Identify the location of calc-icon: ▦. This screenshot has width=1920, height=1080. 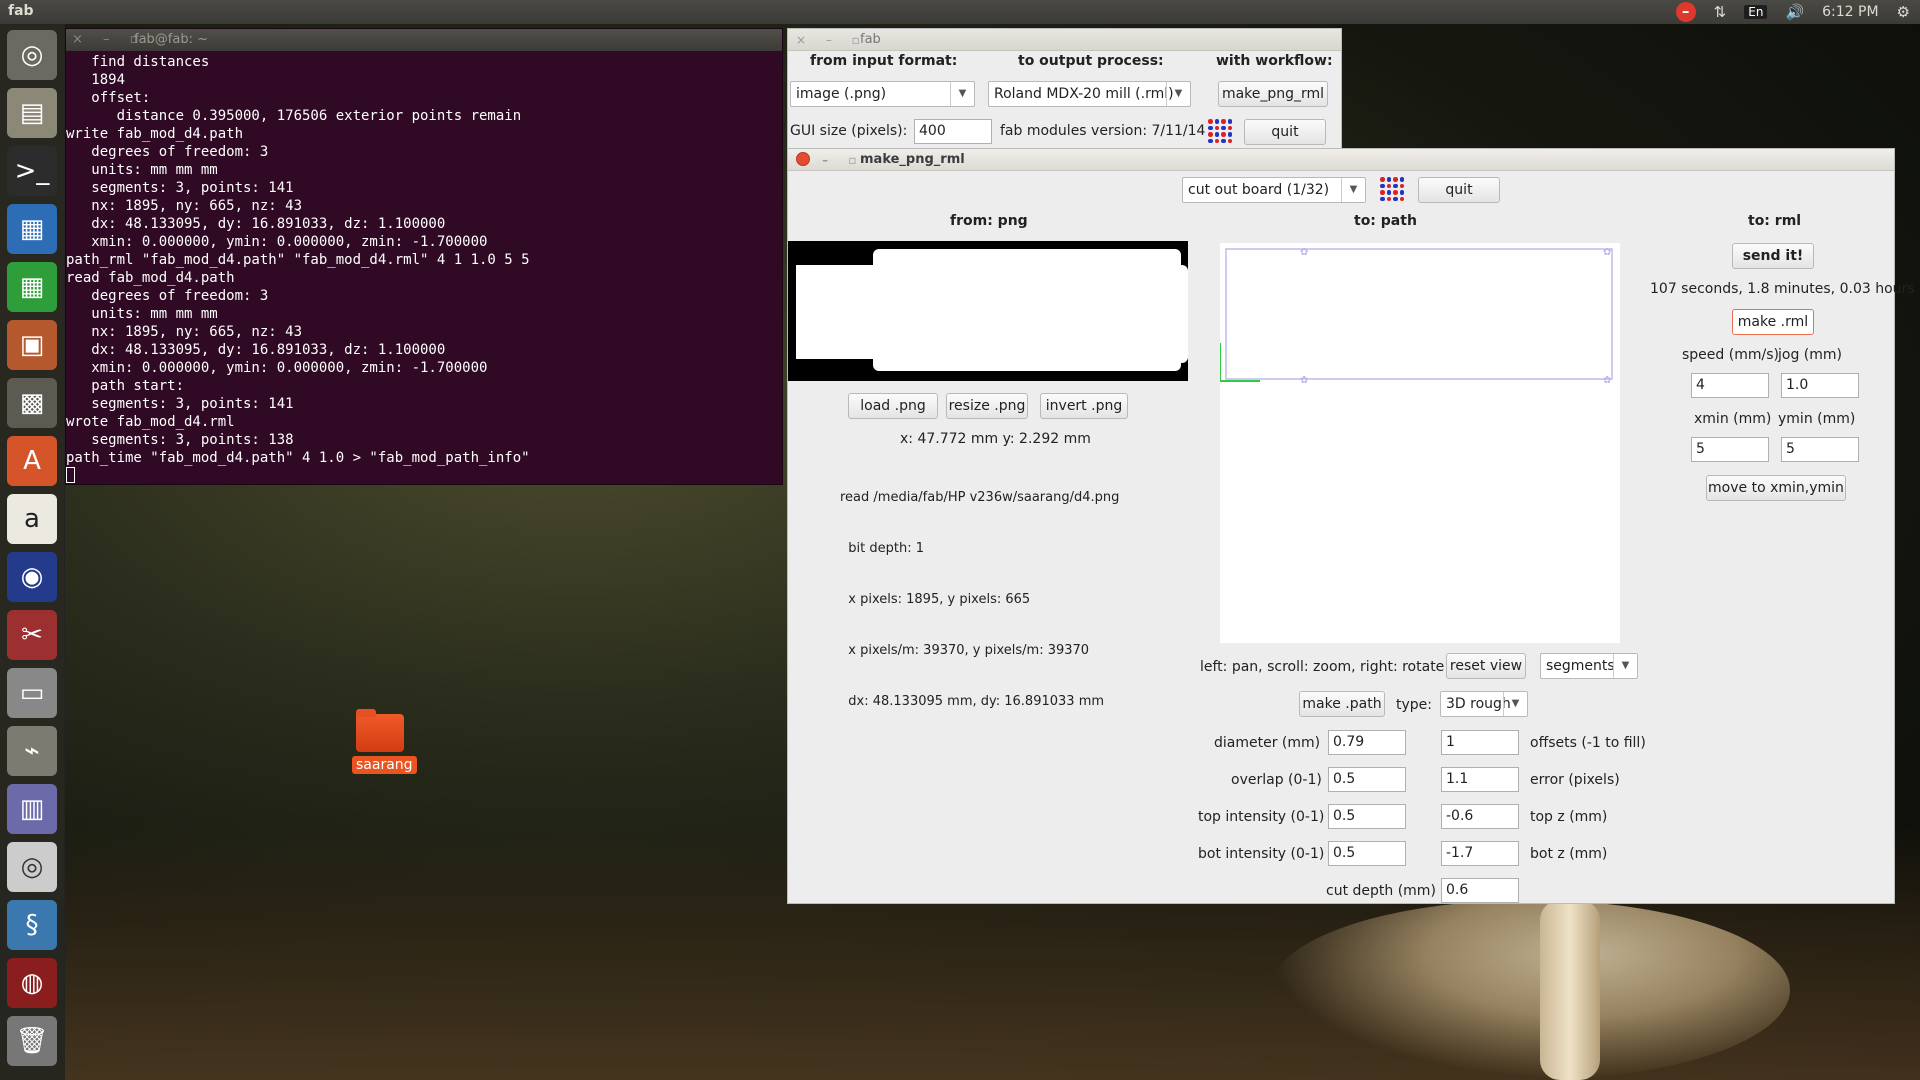
(32, 287).